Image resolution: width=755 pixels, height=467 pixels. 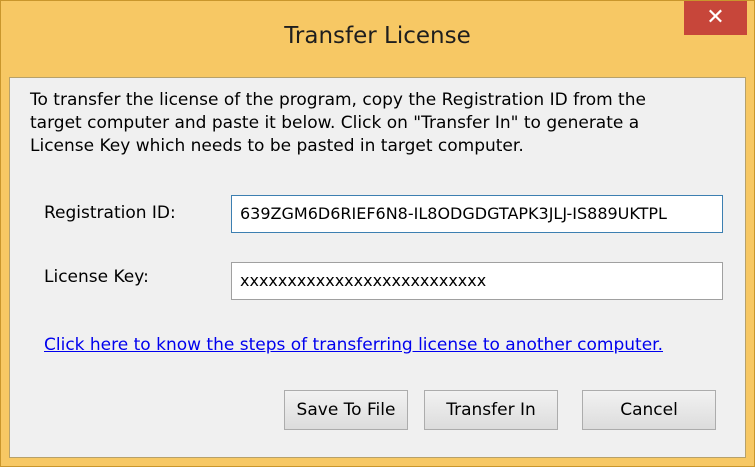 I want to click on close-icon: ✕, so click(x=715, y=17).